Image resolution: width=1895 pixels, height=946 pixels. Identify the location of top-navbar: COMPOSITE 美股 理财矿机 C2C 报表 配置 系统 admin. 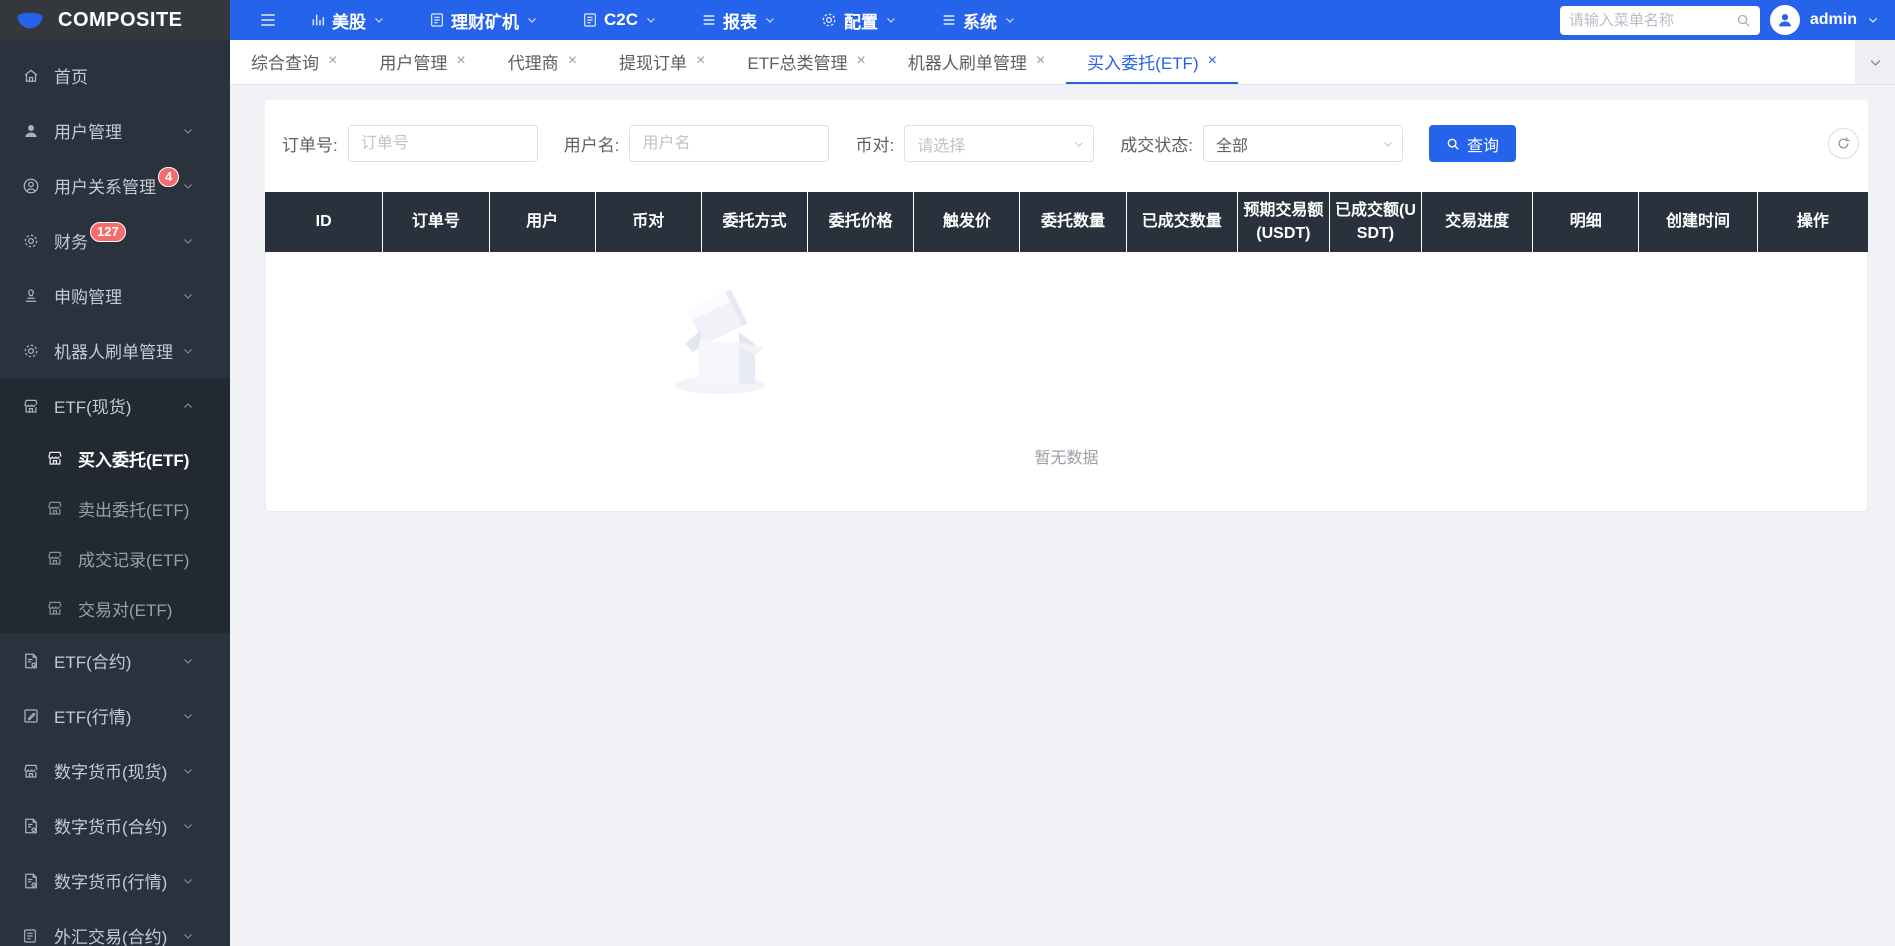
(947, 20).